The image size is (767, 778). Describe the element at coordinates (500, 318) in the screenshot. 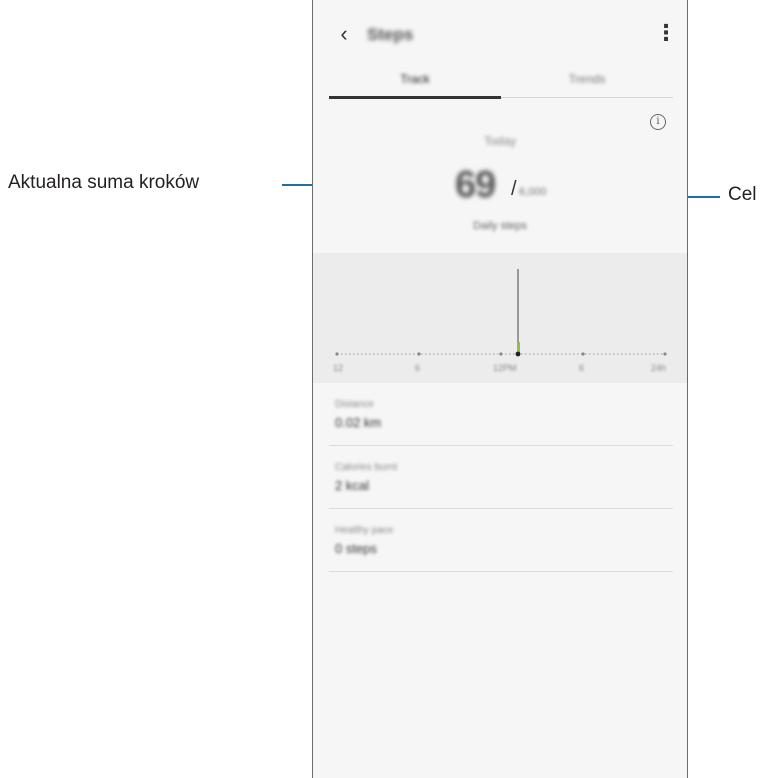

I see `hourly-steps-chart: 12 6 12PM 6 24h` at that location.